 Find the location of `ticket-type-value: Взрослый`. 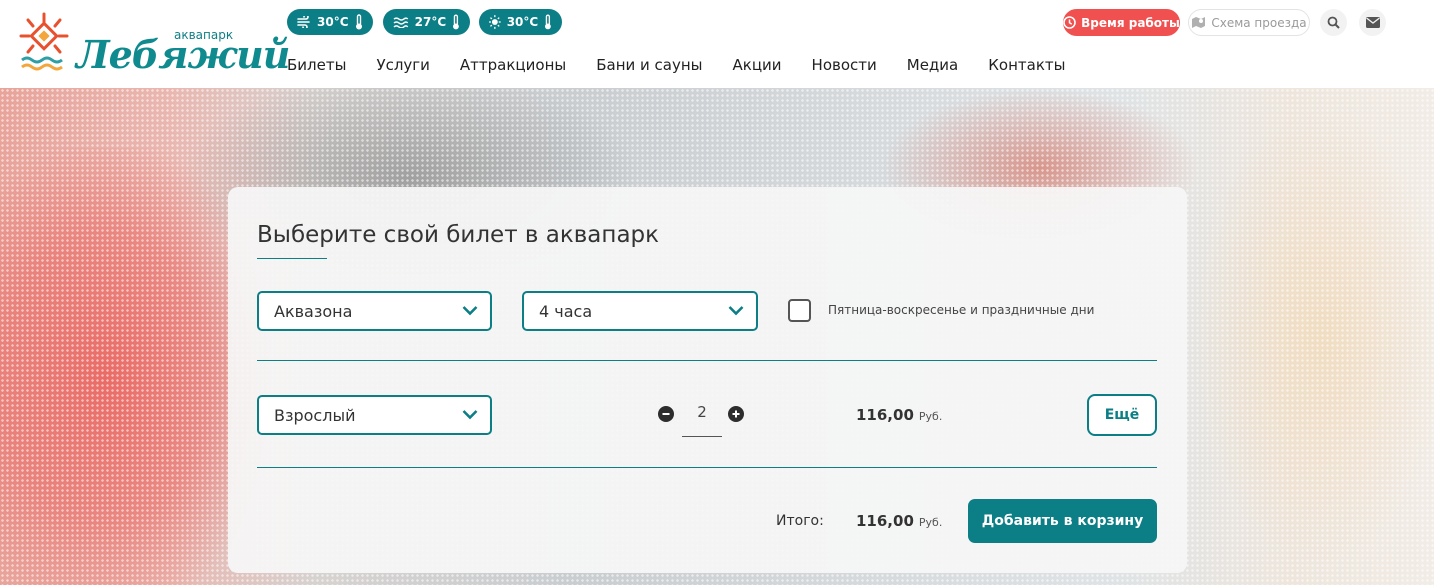

ticket-type-value: Взрослый is located at coordinates (315, 415).